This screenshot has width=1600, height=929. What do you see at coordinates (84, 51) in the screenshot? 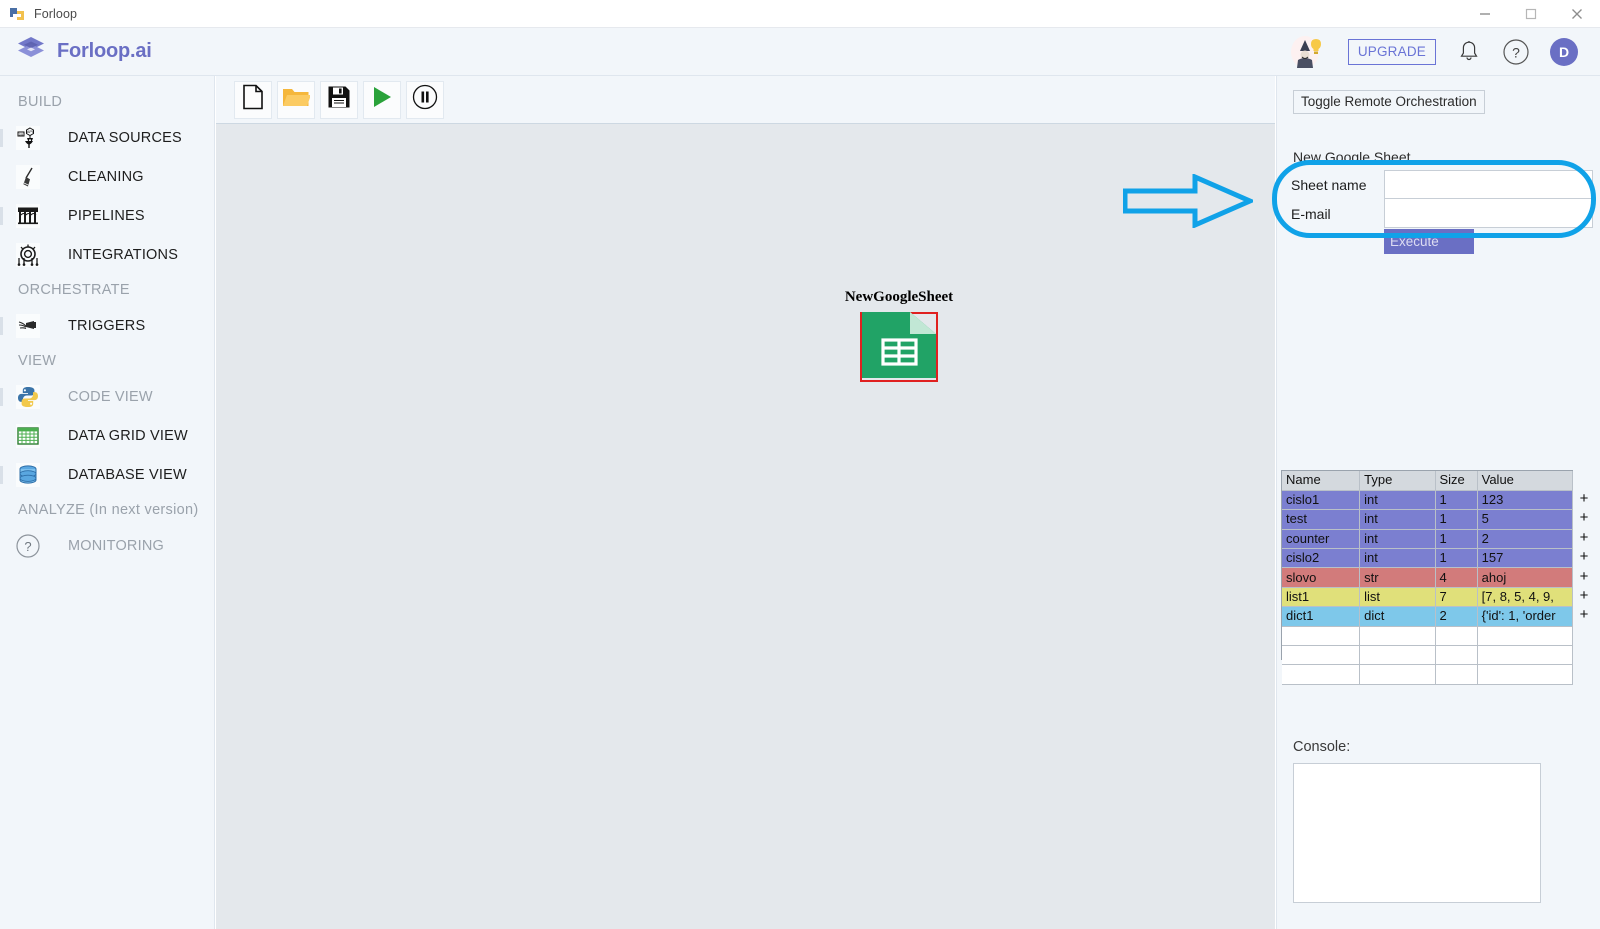
I see `brand: Forloop.ai` at bounding box center [84, 51].